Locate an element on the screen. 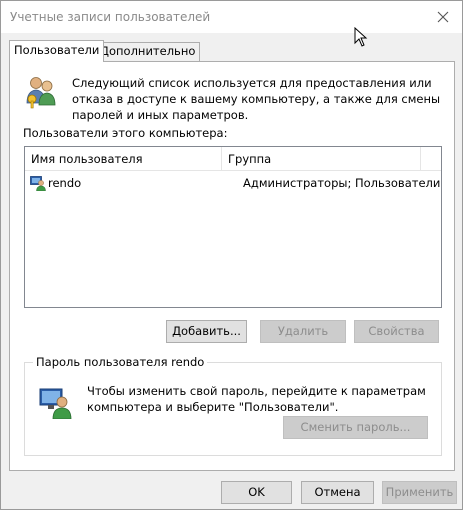  tab-strip: Пользователи Дополнительно is located at coordinates (229, 51).